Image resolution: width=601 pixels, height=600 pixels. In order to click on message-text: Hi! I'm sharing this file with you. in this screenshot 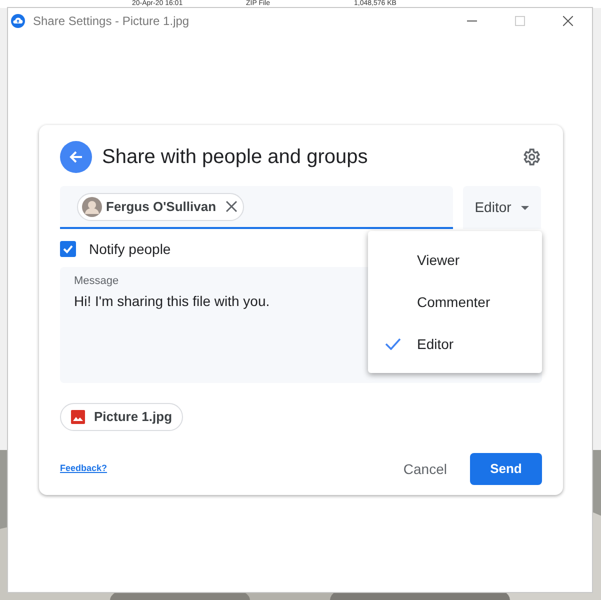, I will do `click(172, 301)`.